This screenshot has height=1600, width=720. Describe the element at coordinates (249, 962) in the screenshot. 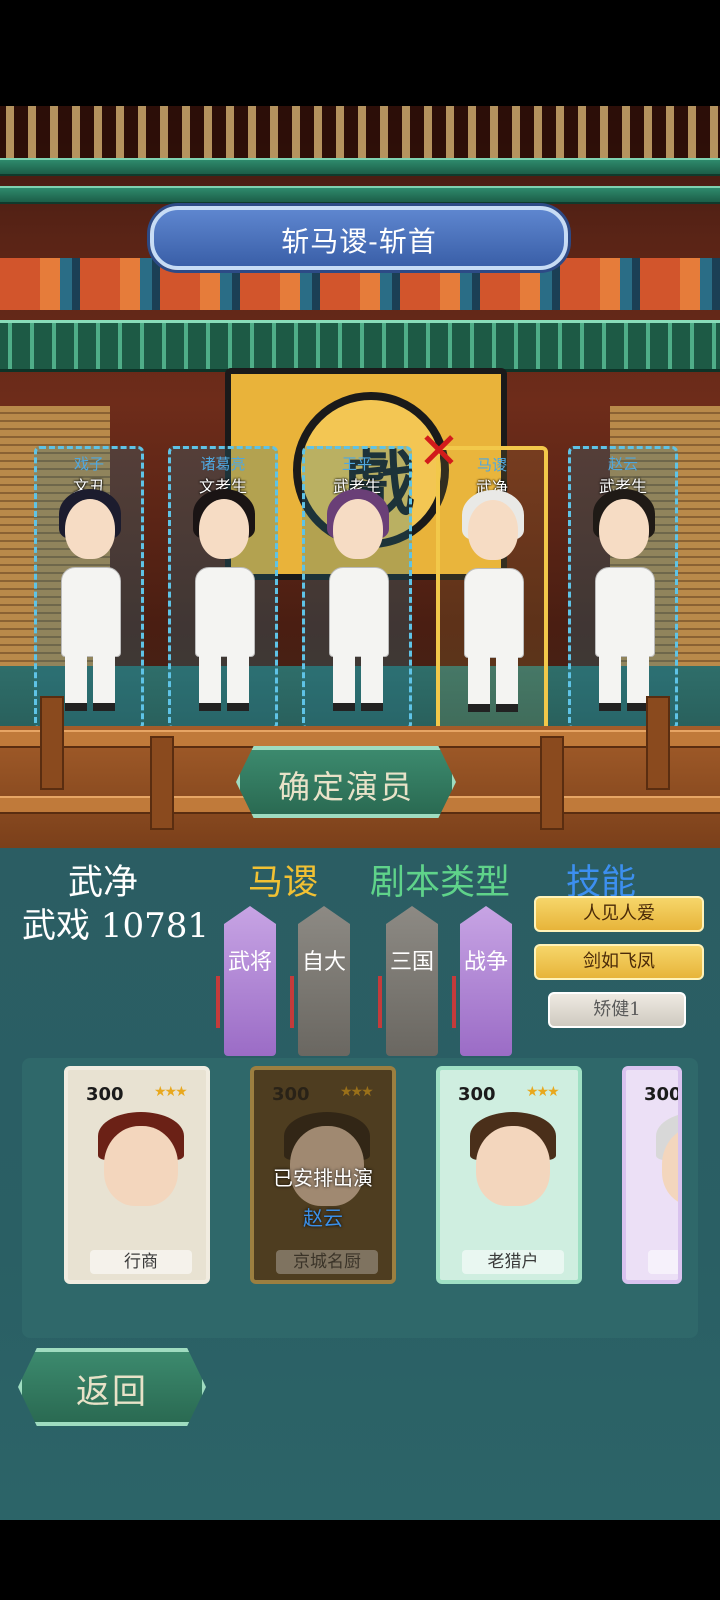

I see `script-tag-text: 武将` at that location.